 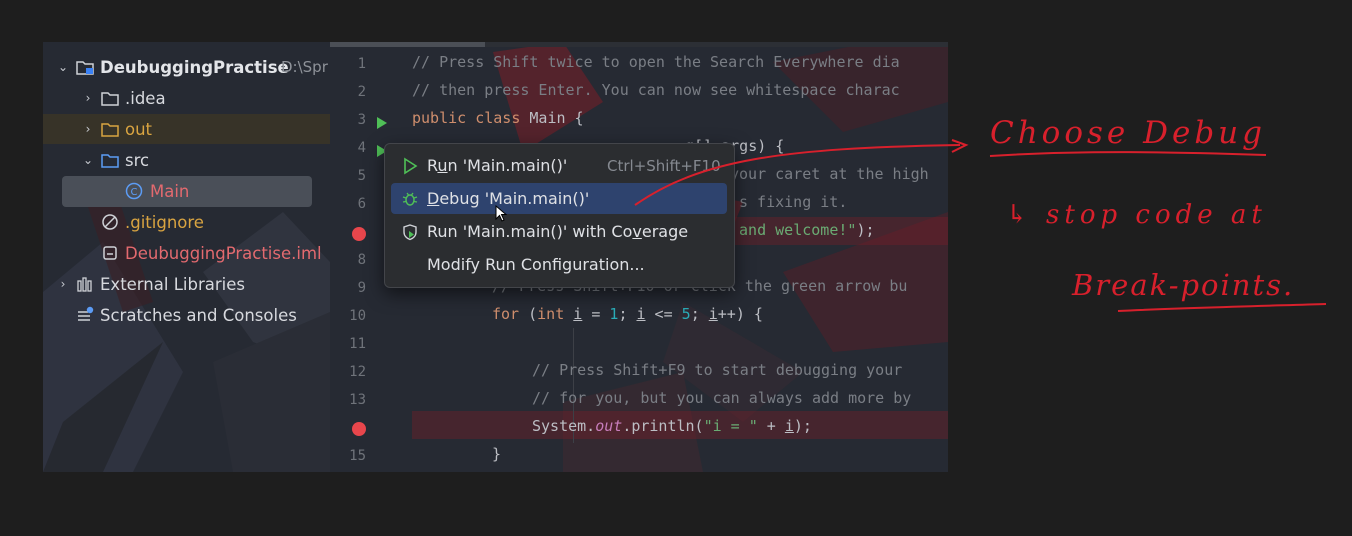 I want to click on annotation-breakpoints: Break-points., so click(x=1182, y=285).